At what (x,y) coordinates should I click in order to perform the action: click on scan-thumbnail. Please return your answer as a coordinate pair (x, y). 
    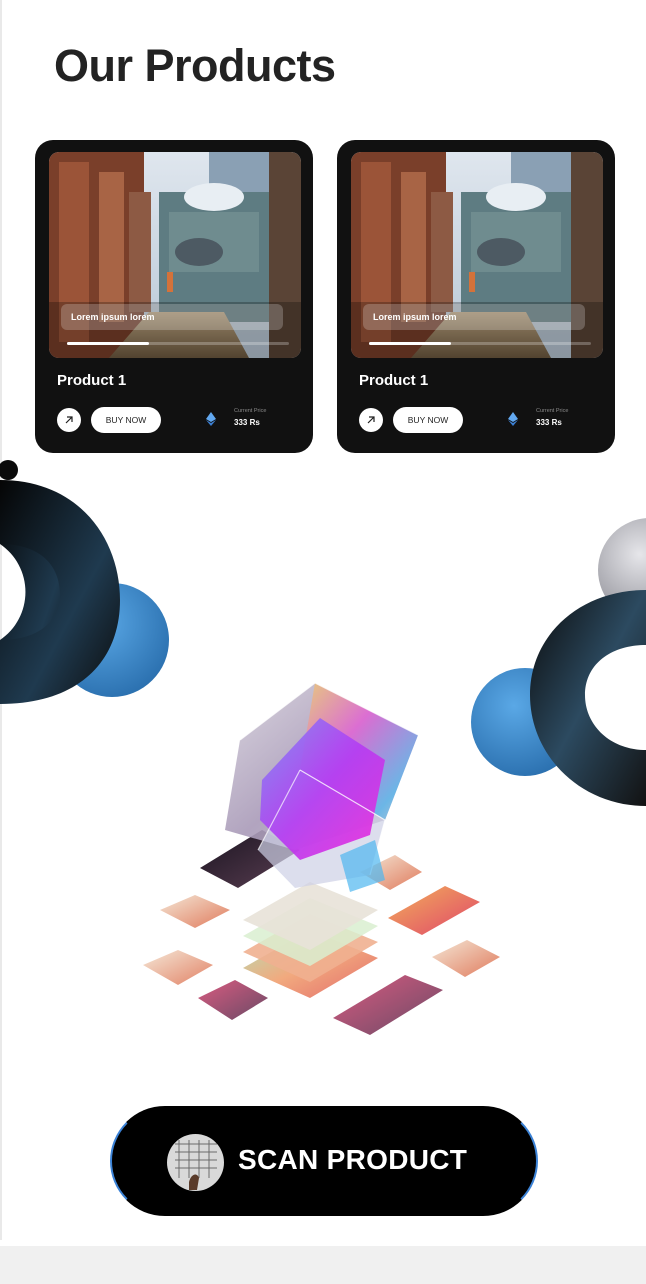
    Looking at the image, I should click on (195, 1162).